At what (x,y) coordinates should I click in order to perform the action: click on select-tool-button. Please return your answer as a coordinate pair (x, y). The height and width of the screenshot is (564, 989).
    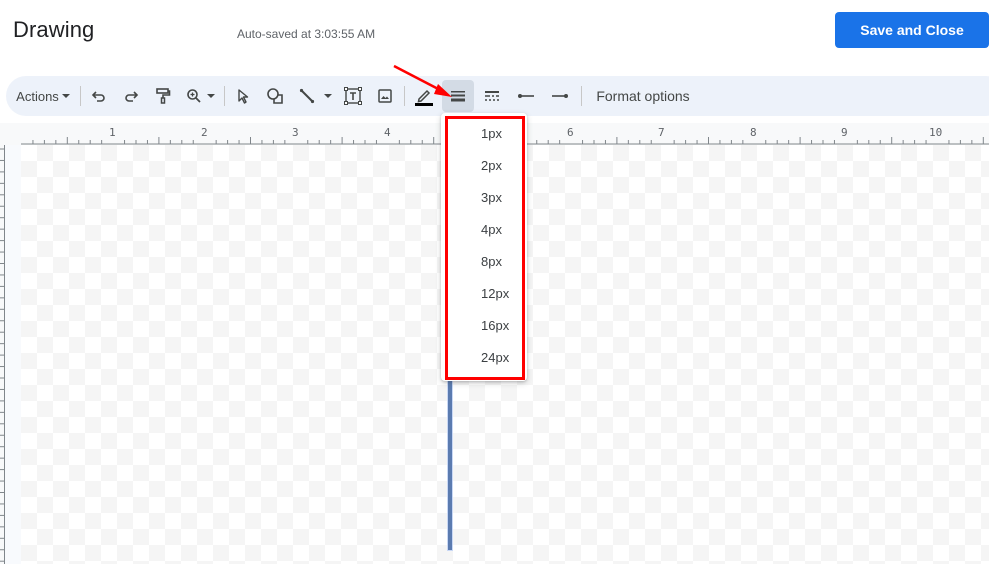
    Looking at the image, I should click on (243, 96).